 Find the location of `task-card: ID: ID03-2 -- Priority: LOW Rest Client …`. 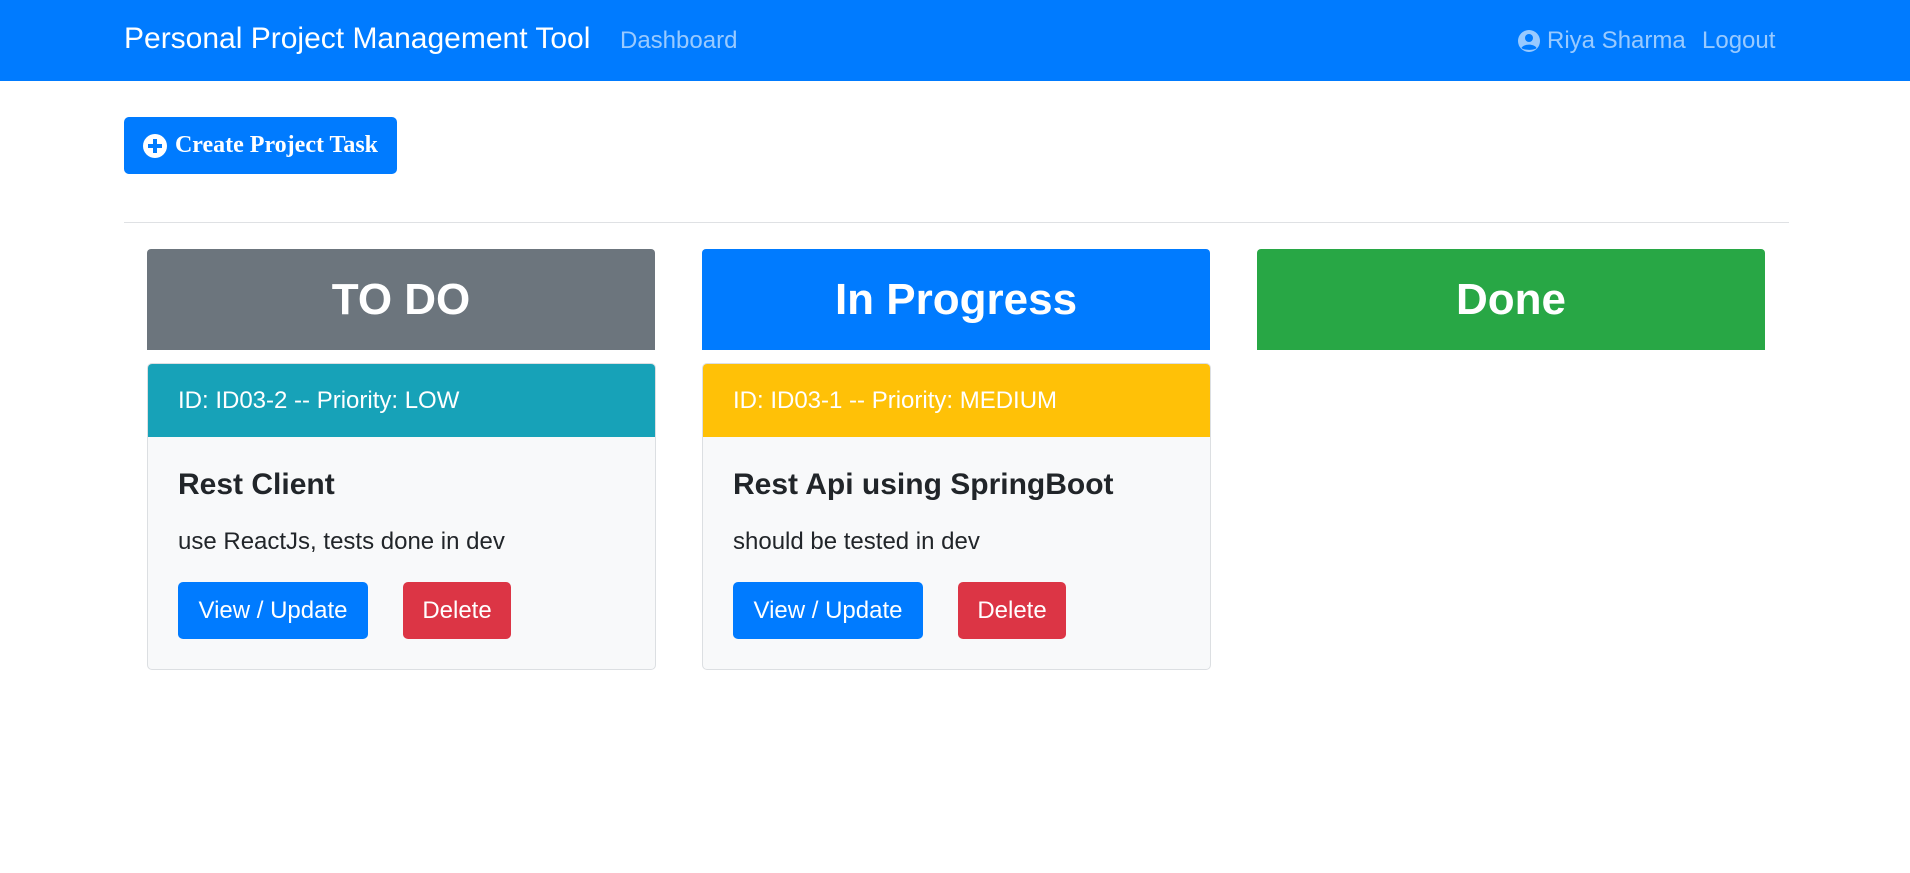

task-card: ID: ID03-2 -- Priority: LOW Rest Client … is located at coordinates (401, 516).